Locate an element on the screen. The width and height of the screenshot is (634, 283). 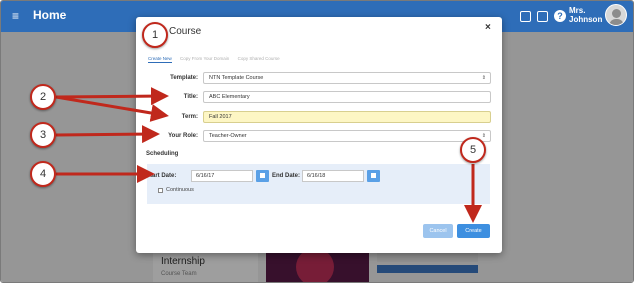
role-value: Teacher-Owner is located at coordinates (228, 136).